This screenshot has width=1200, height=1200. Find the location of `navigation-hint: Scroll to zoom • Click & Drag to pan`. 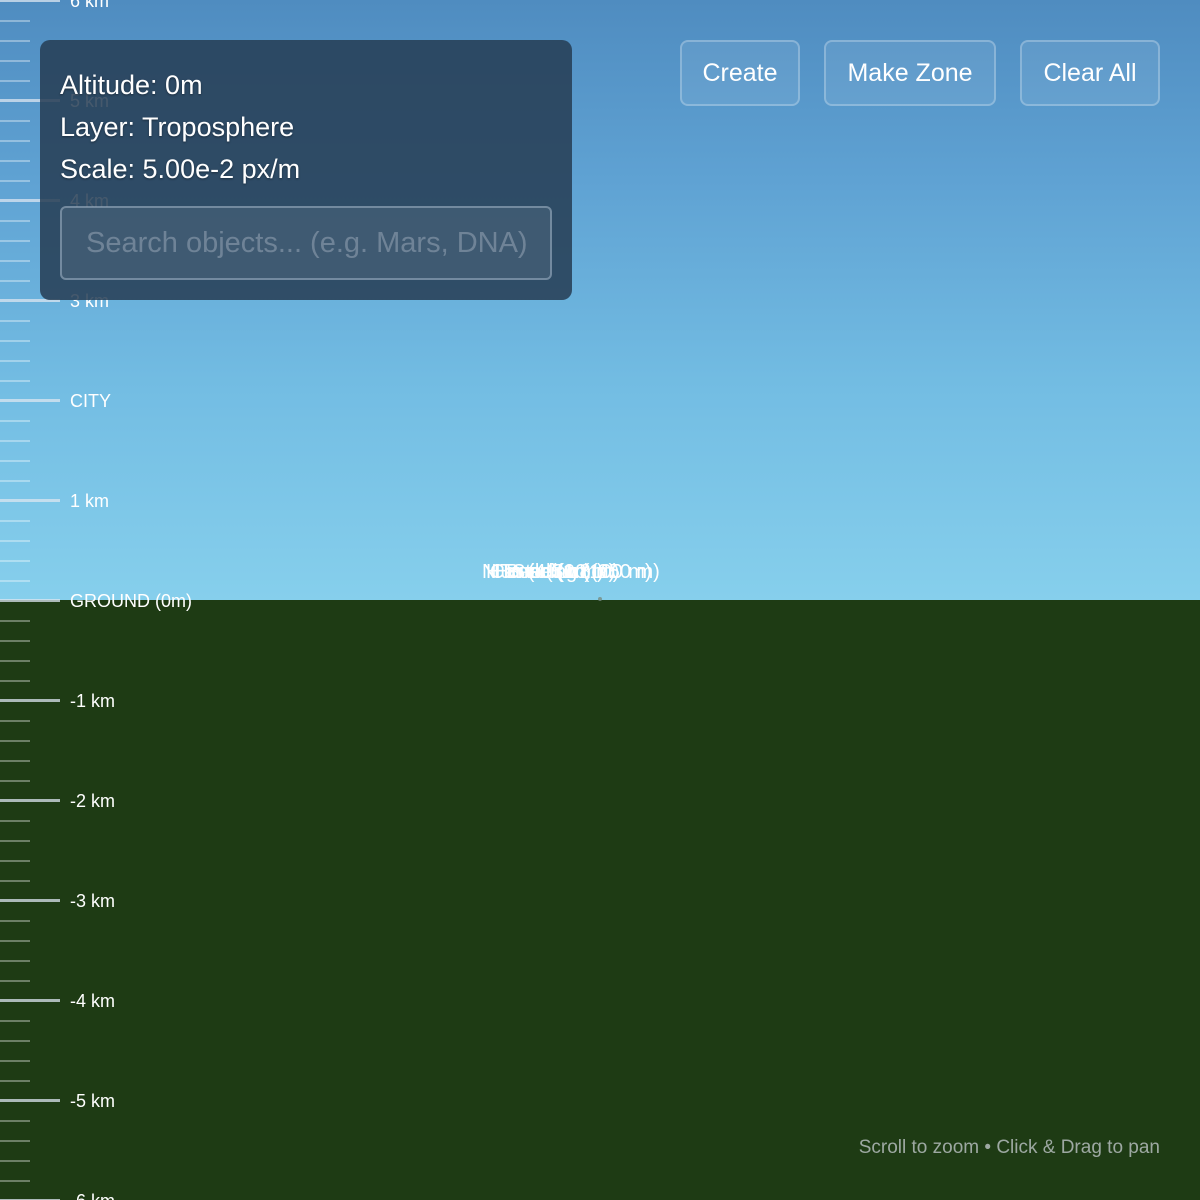

navigation-hint: Scroll to zoom • Click & Drag to pan is located at coordinates (1009, 1147).